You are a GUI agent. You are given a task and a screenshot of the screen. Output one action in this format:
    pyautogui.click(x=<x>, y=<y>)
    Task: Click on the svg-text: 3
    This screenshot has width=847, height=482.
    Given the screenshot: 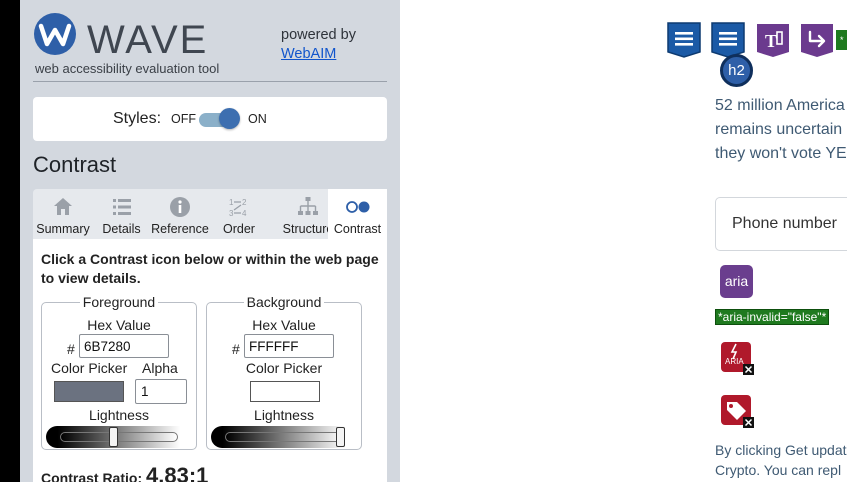 What is the action you would take?
    pyautogui.click(x=231, y=213)
    